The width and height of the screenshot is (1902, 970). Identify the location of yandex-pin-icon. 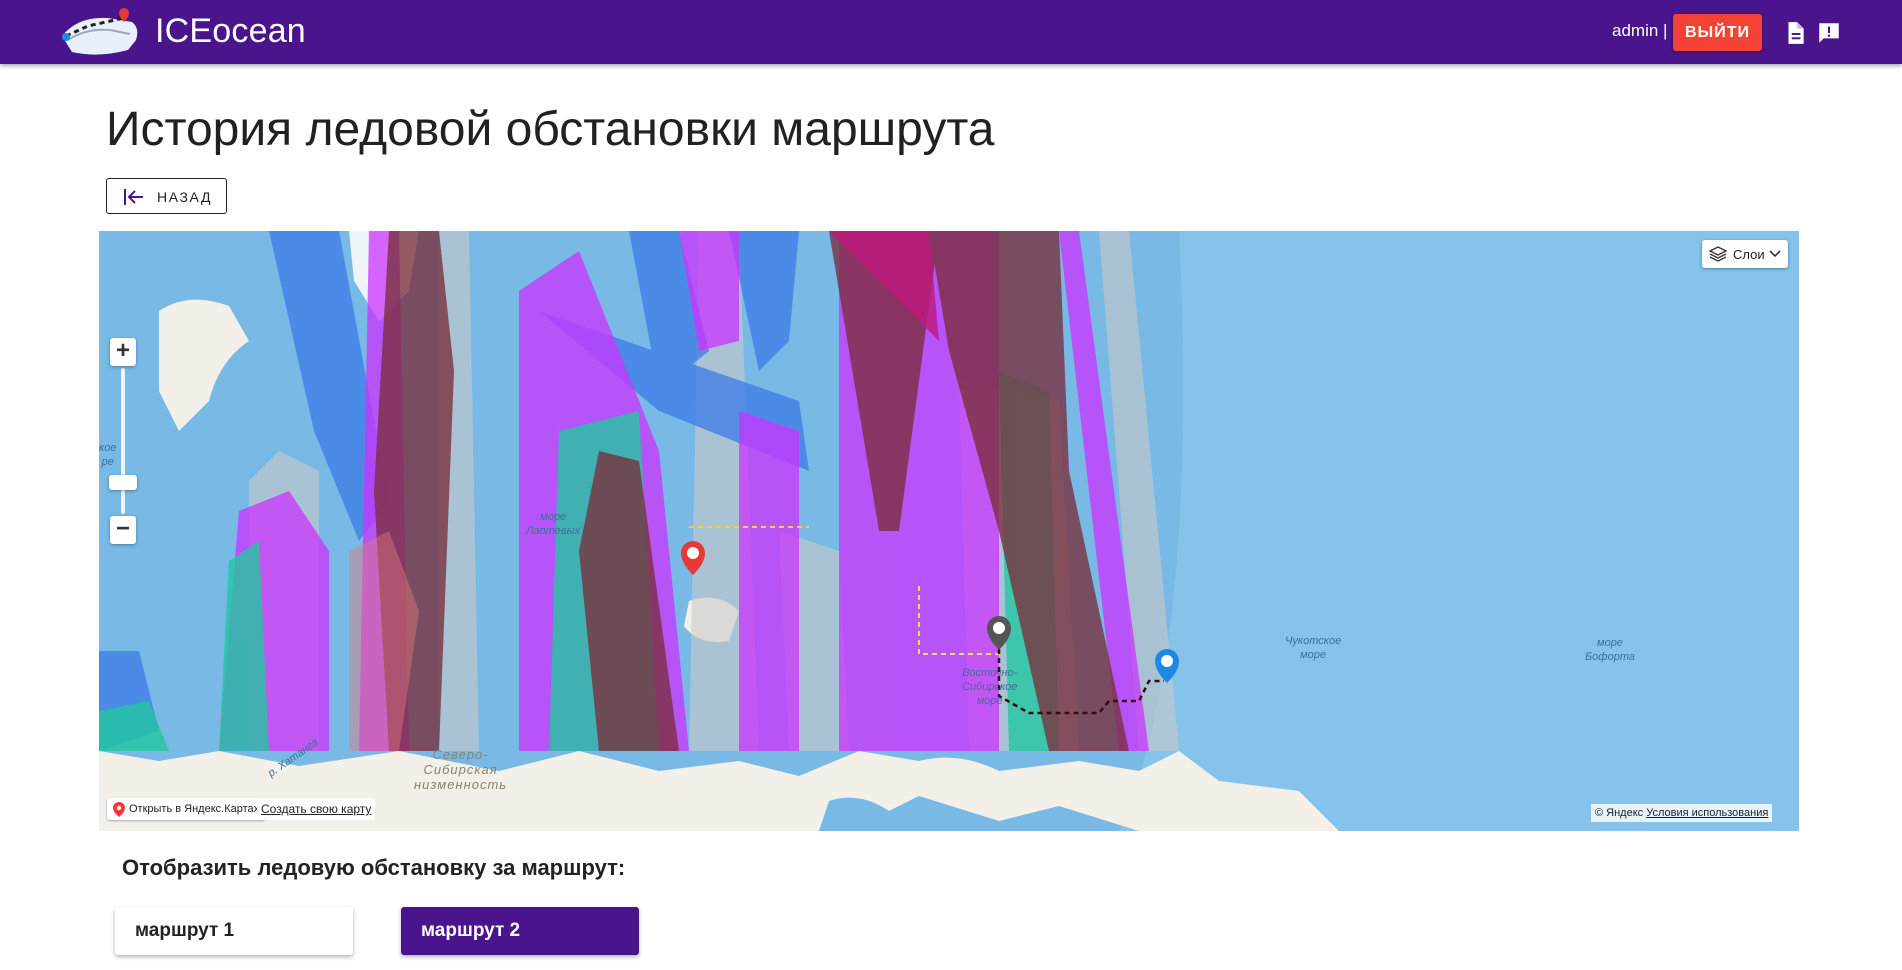
(119, 809).